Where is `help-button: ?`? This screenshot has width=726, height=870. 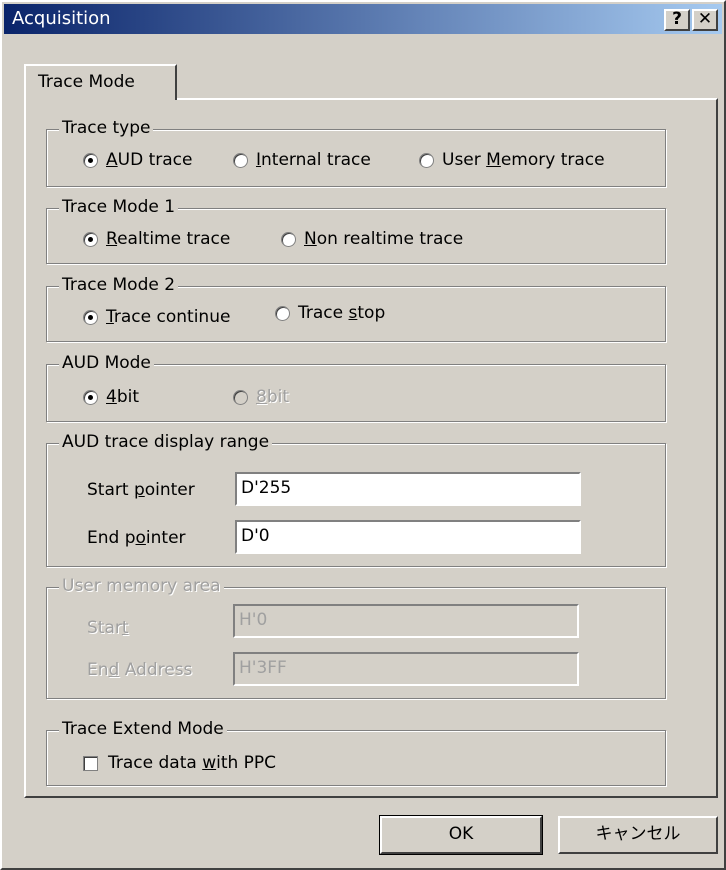
help-button: ? is located at coordinates (677, 20).